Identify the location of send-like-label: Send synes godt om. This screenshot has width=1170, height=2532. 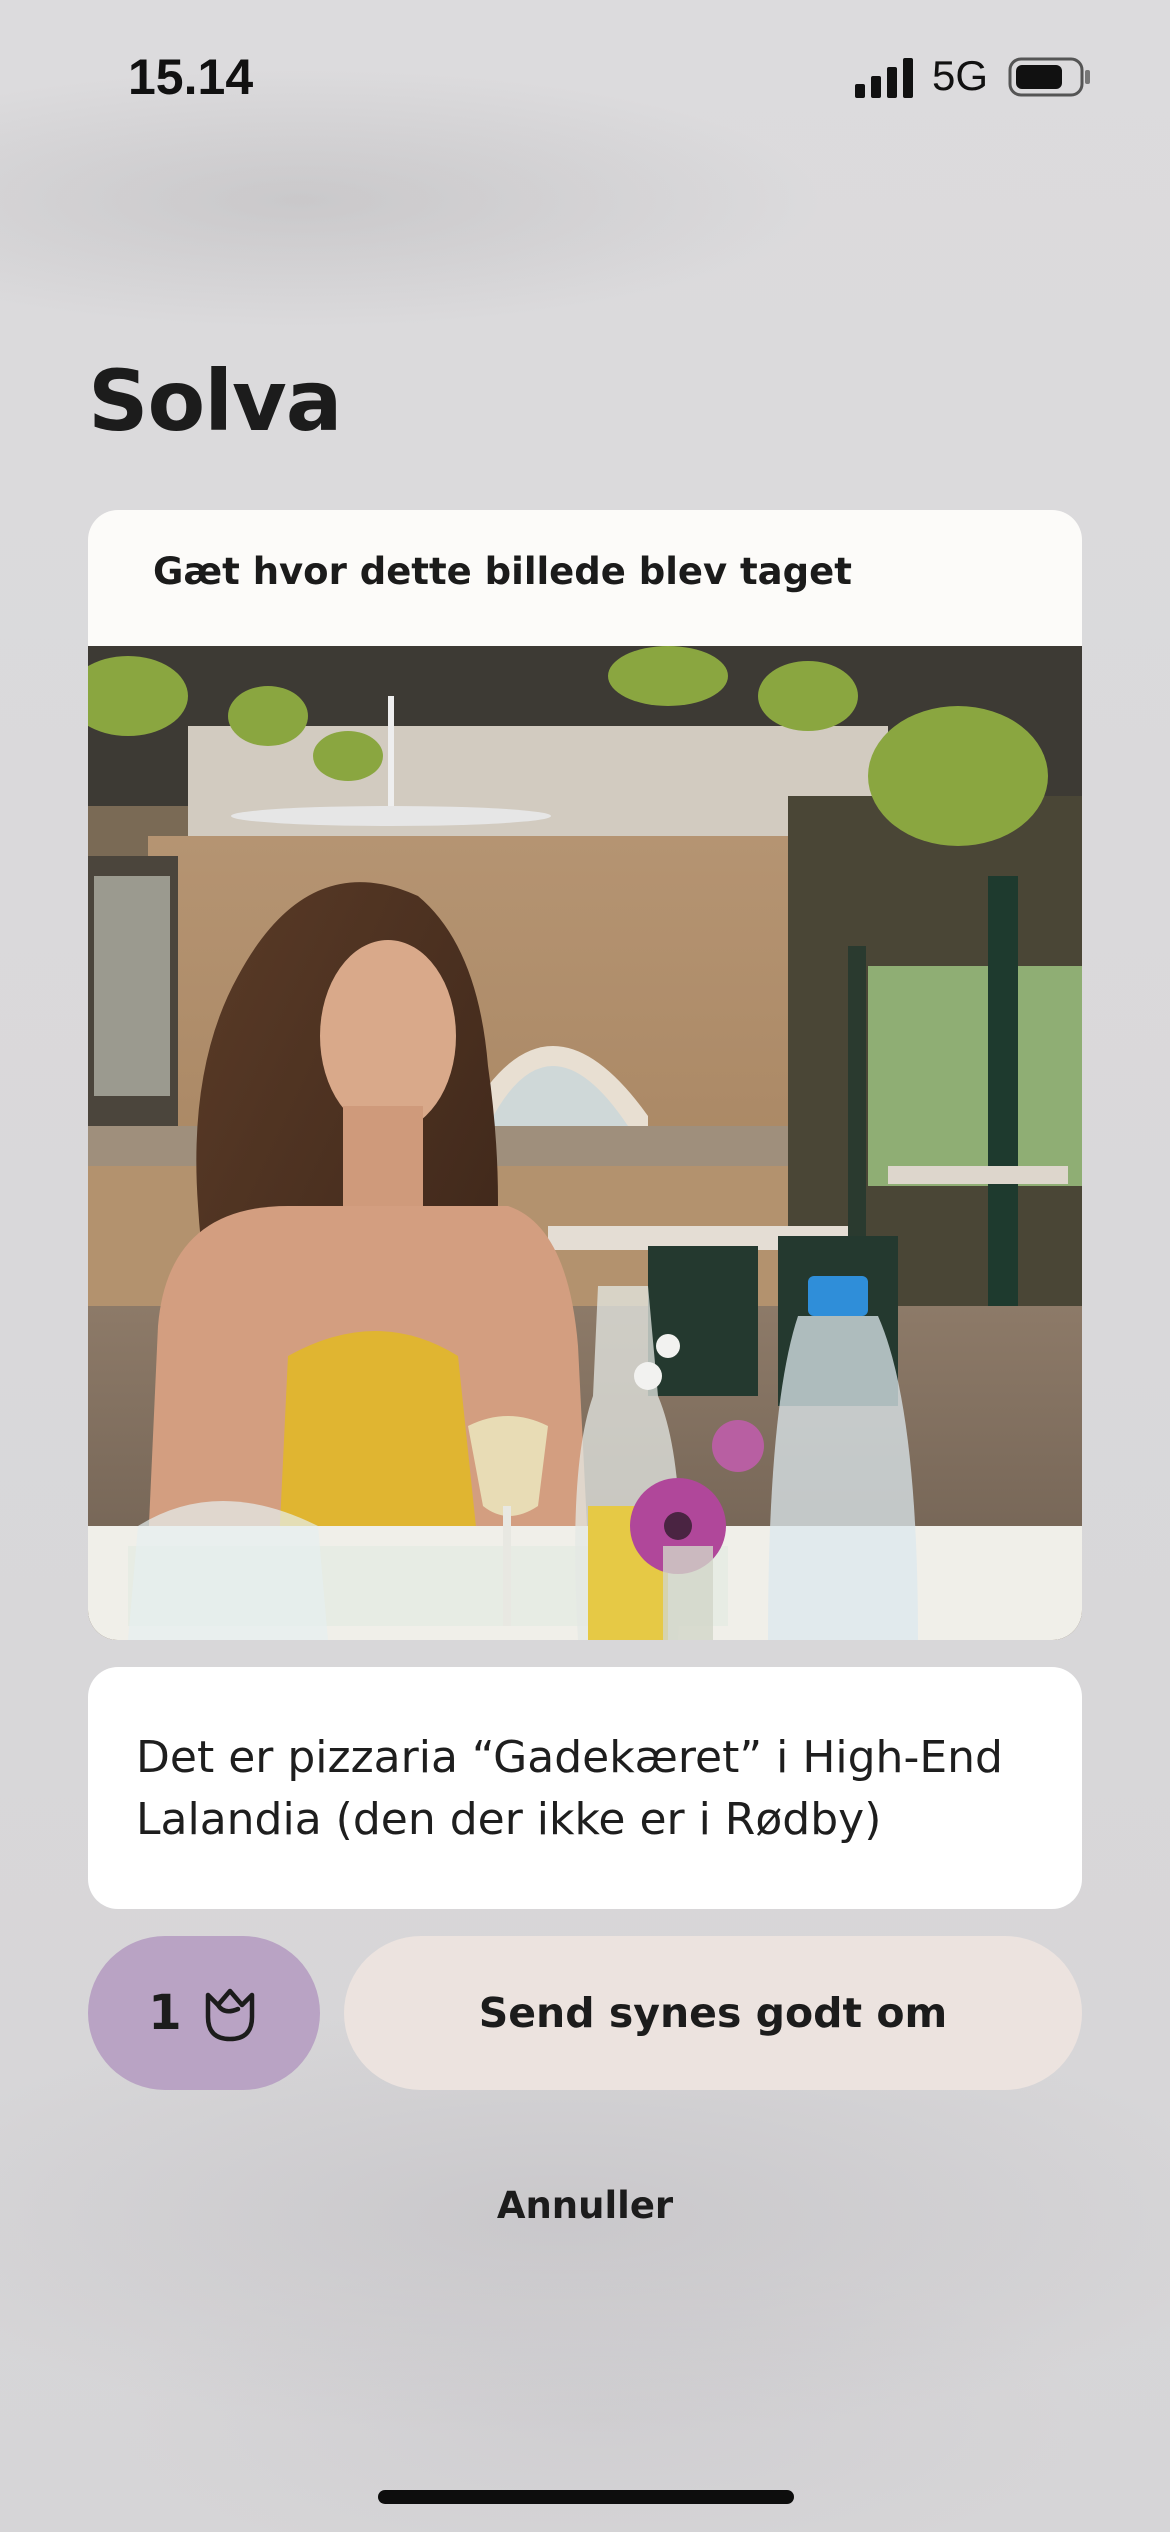
(713, 2013).